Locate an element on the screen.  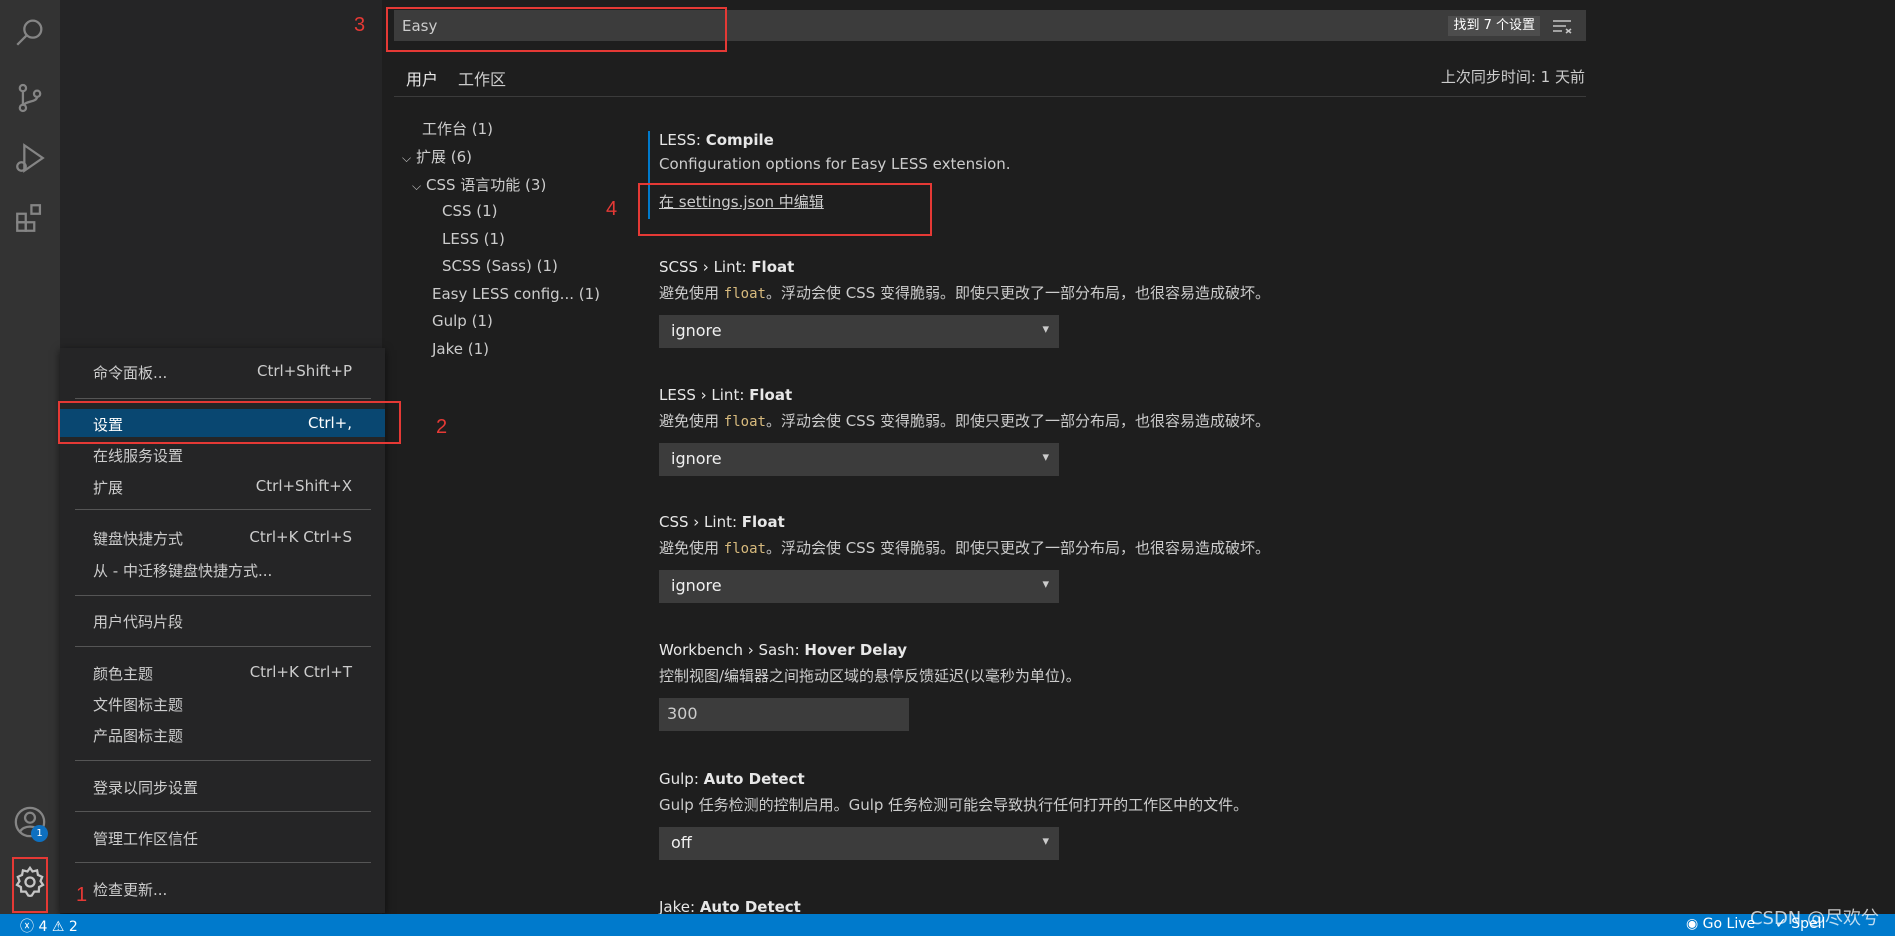
annotation-number: 3 is located at coordinates (360, 25).